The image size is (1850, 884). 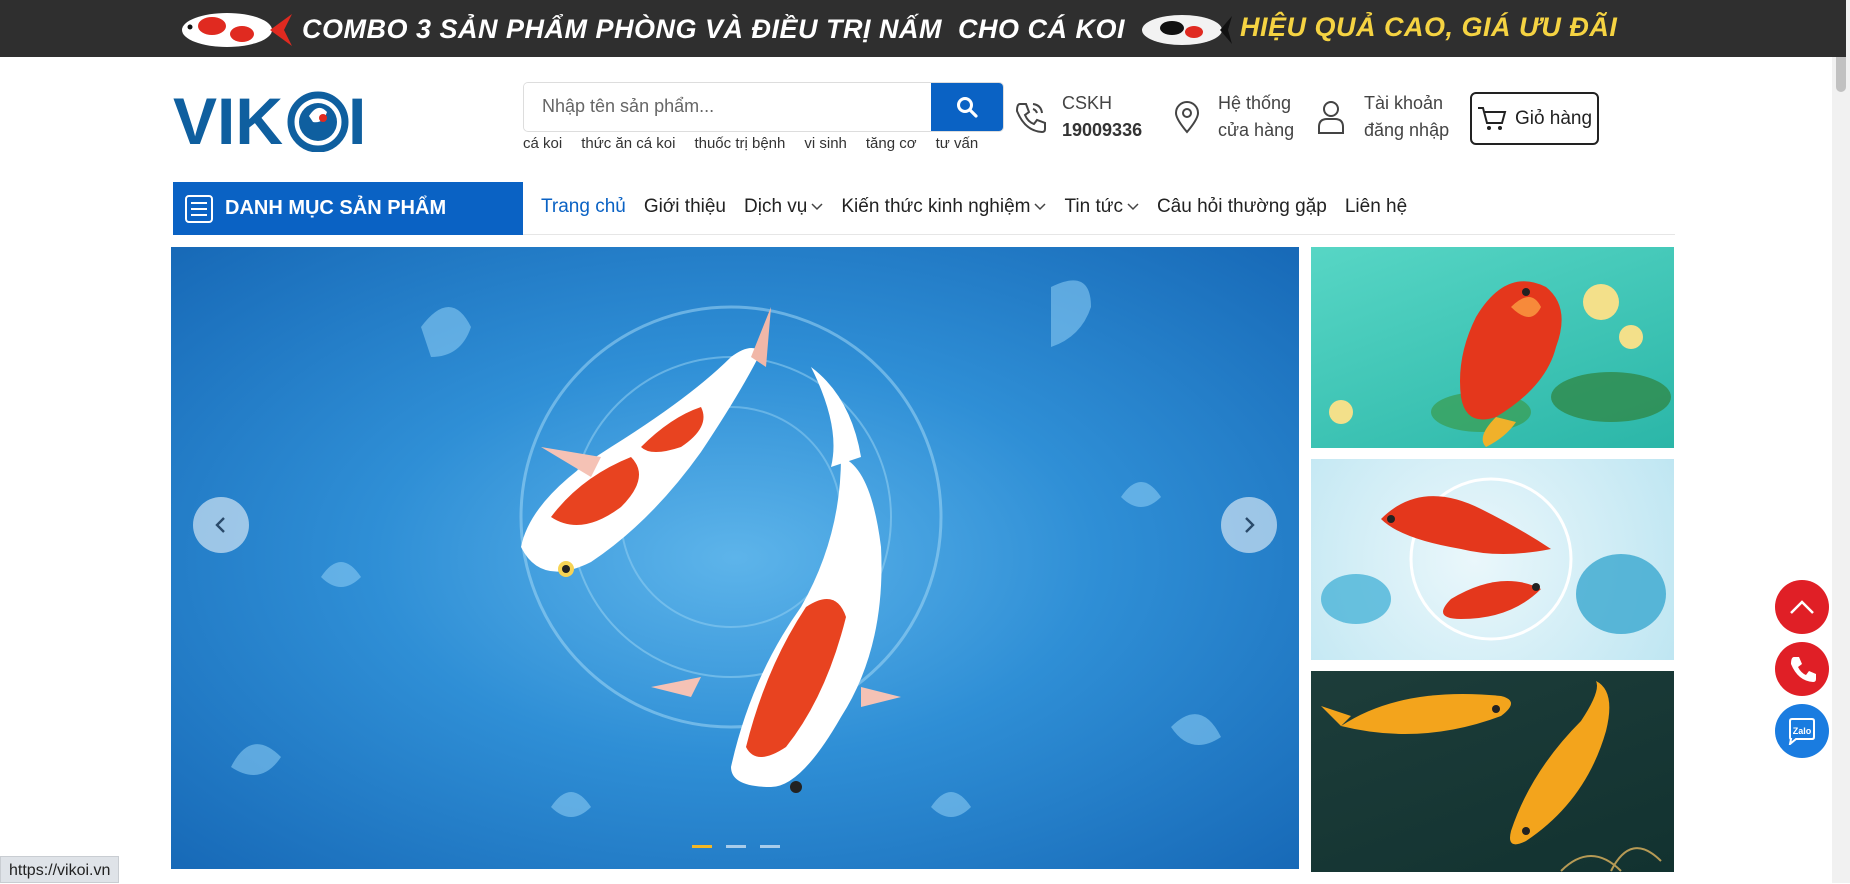 I want to click on search-input, so click(x=726, y=106).